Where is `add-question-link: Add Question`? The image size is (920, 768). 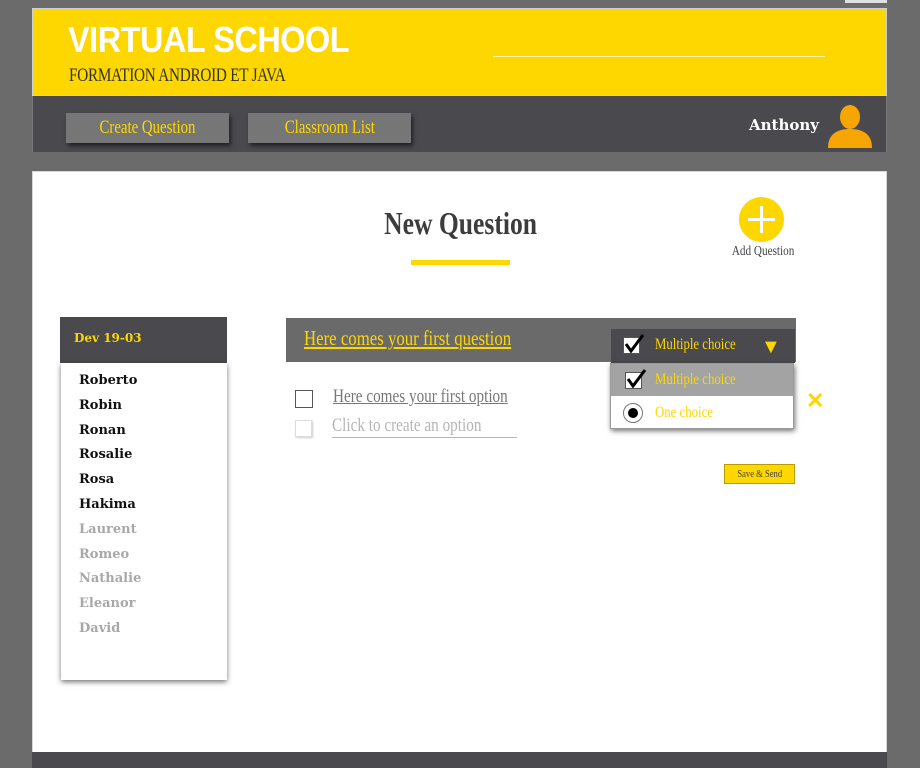
add-question-link: Add Question is located at coordinates (763, 252).